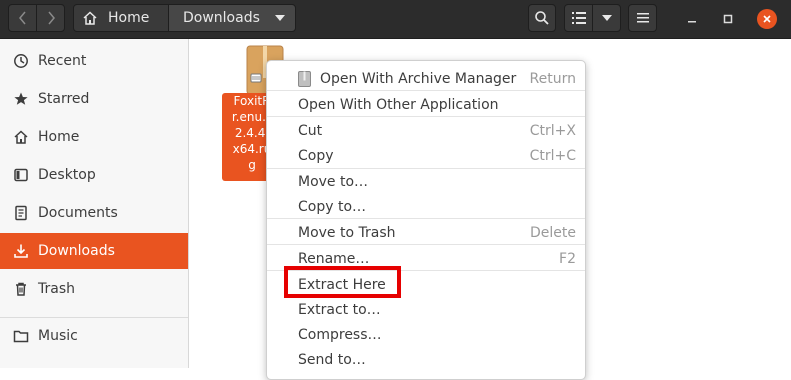 This screenshot has height=380, width=791. I want to click on menu-item-open-with-other-application: Open With Other Application, so click(426, 104).